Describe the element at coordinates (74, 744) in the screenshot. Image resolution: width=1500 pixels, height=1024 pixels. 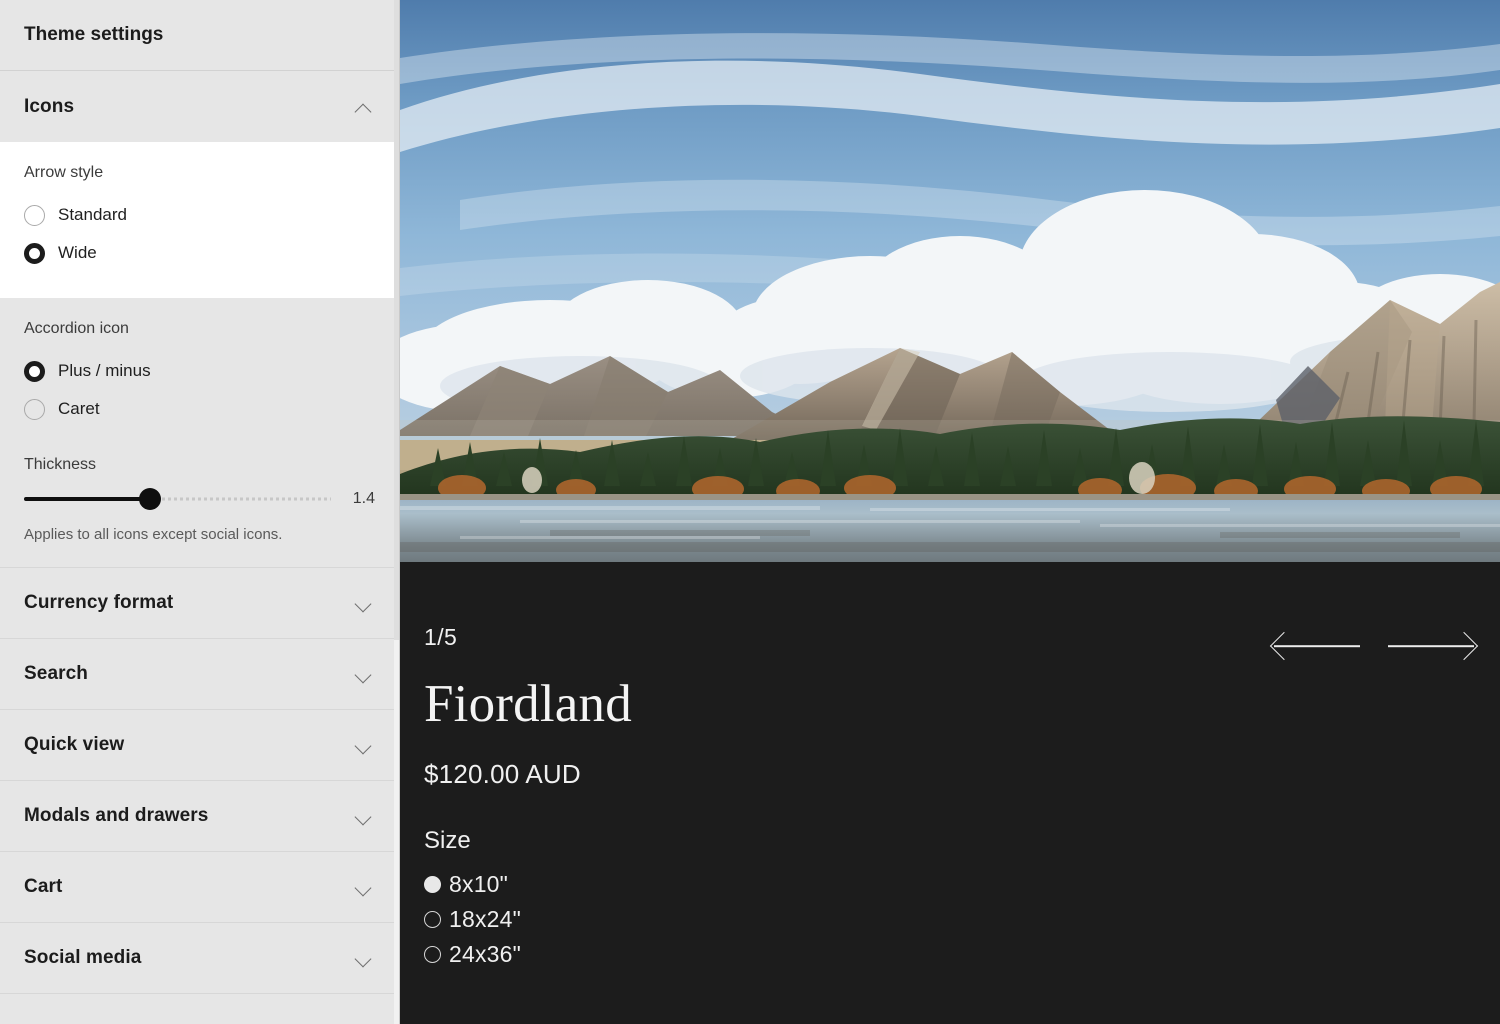
I see `sidebar-section-label: Quick view` at that location.